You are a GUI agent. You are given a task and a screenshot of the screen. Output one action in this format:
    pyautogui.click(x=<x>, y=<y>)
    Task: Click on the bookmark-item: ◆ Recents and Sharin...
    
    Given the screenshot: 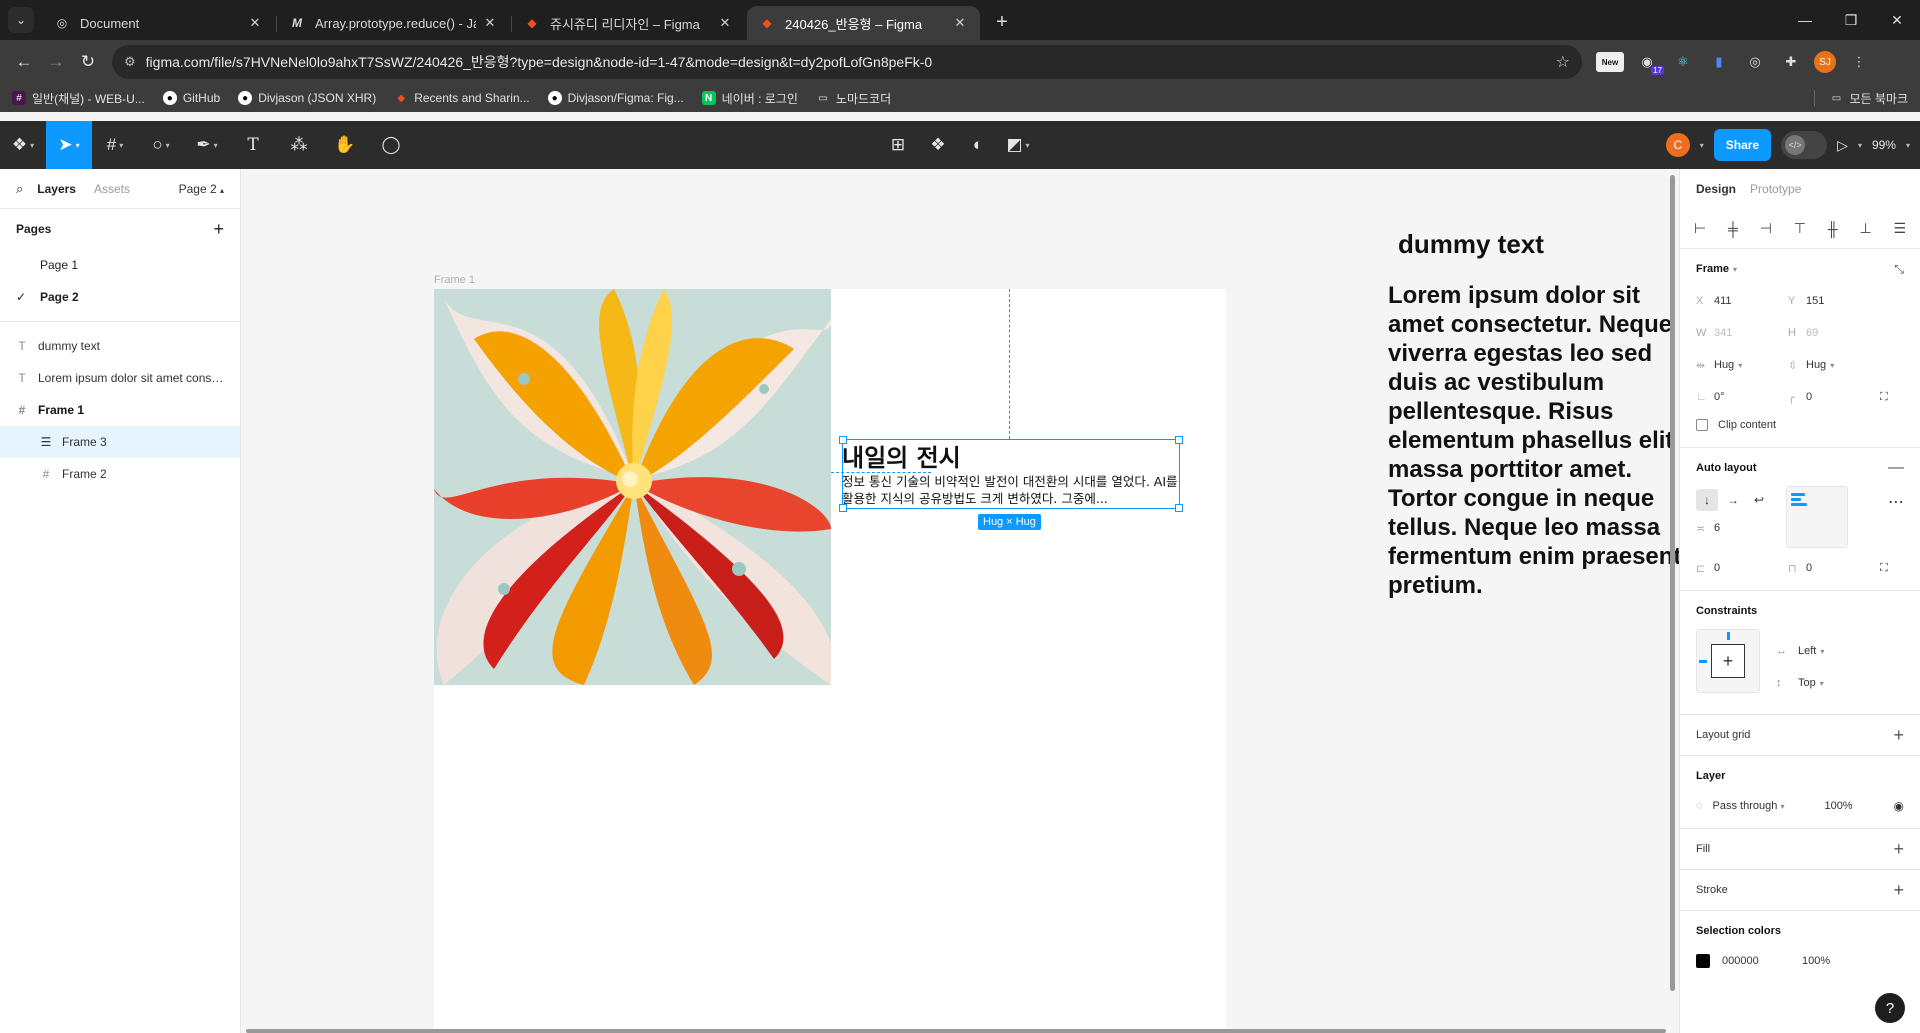 What is the action you would take?
    pyautogui.click(x=461, y=98)
    